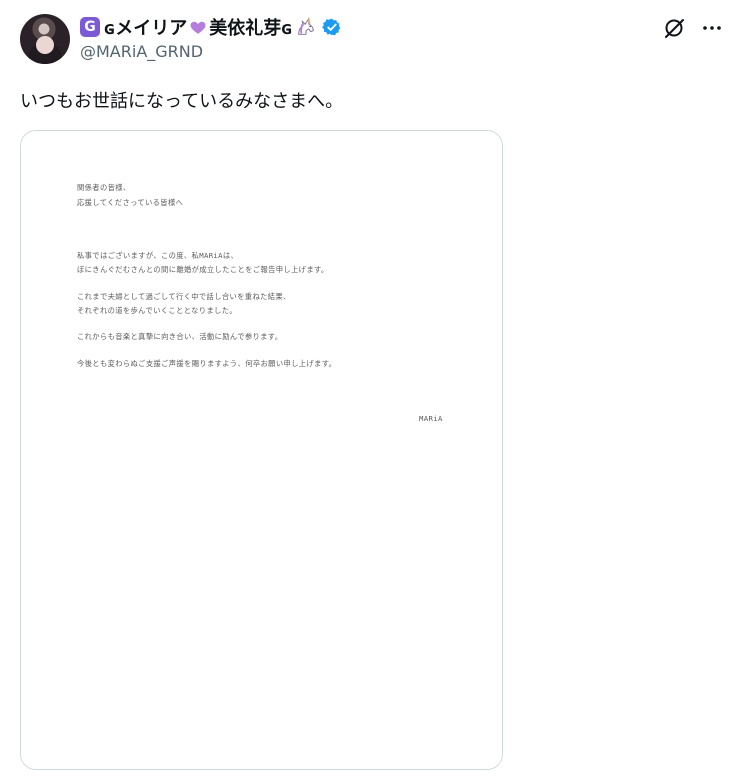  Describe the element at coordinates (250, 27) in the screenshot. I see `display-name-part2: 美依礼芽ɢ` at that location.